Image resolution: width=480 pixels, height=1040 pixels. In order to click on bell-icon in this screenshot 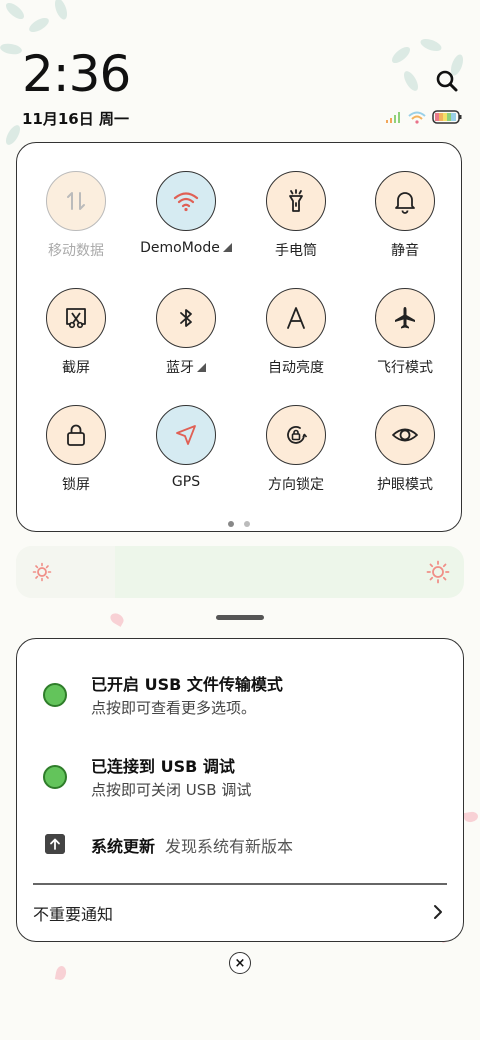, I will do `click(405, 203)`.